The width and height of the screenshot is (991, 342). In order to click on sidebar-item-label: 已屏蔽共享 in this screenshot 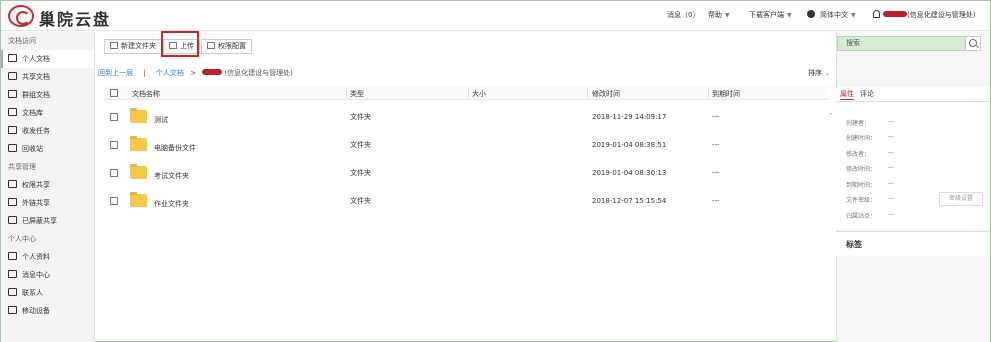, I will do `click(39, 221)`.